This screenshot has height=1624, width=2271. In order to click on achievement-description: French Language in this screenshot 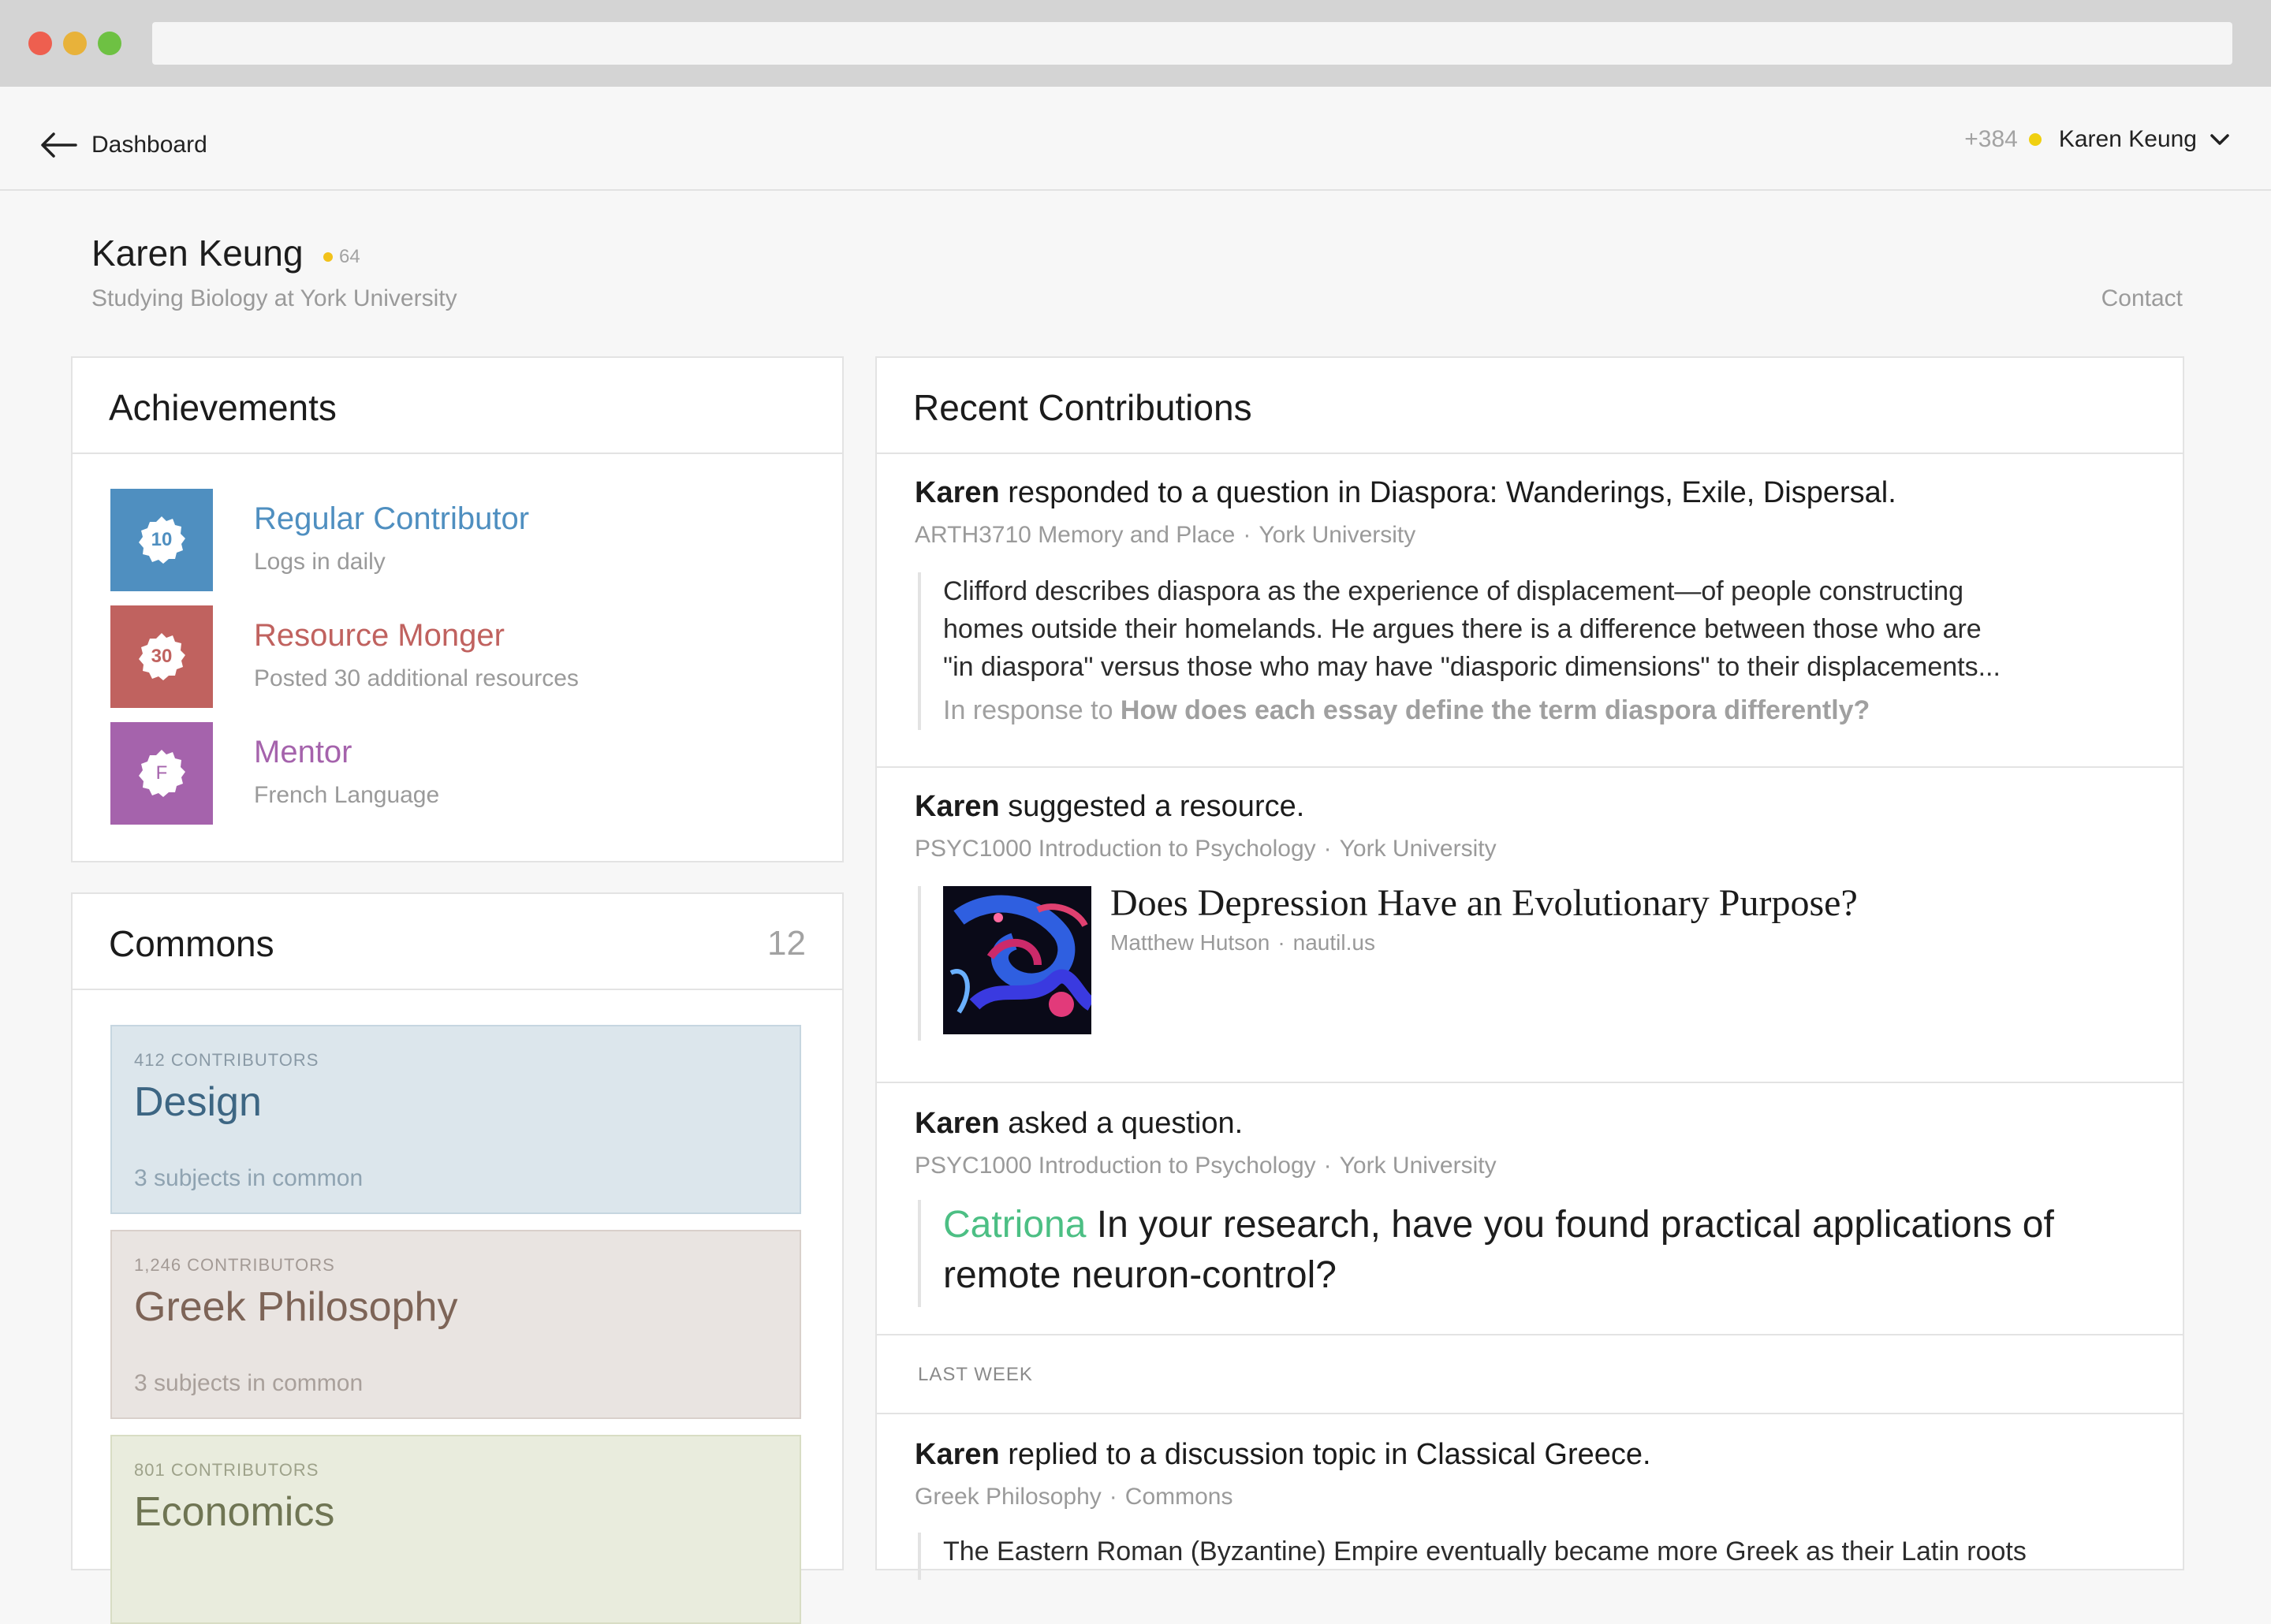, I will do `click(347, 795)`.